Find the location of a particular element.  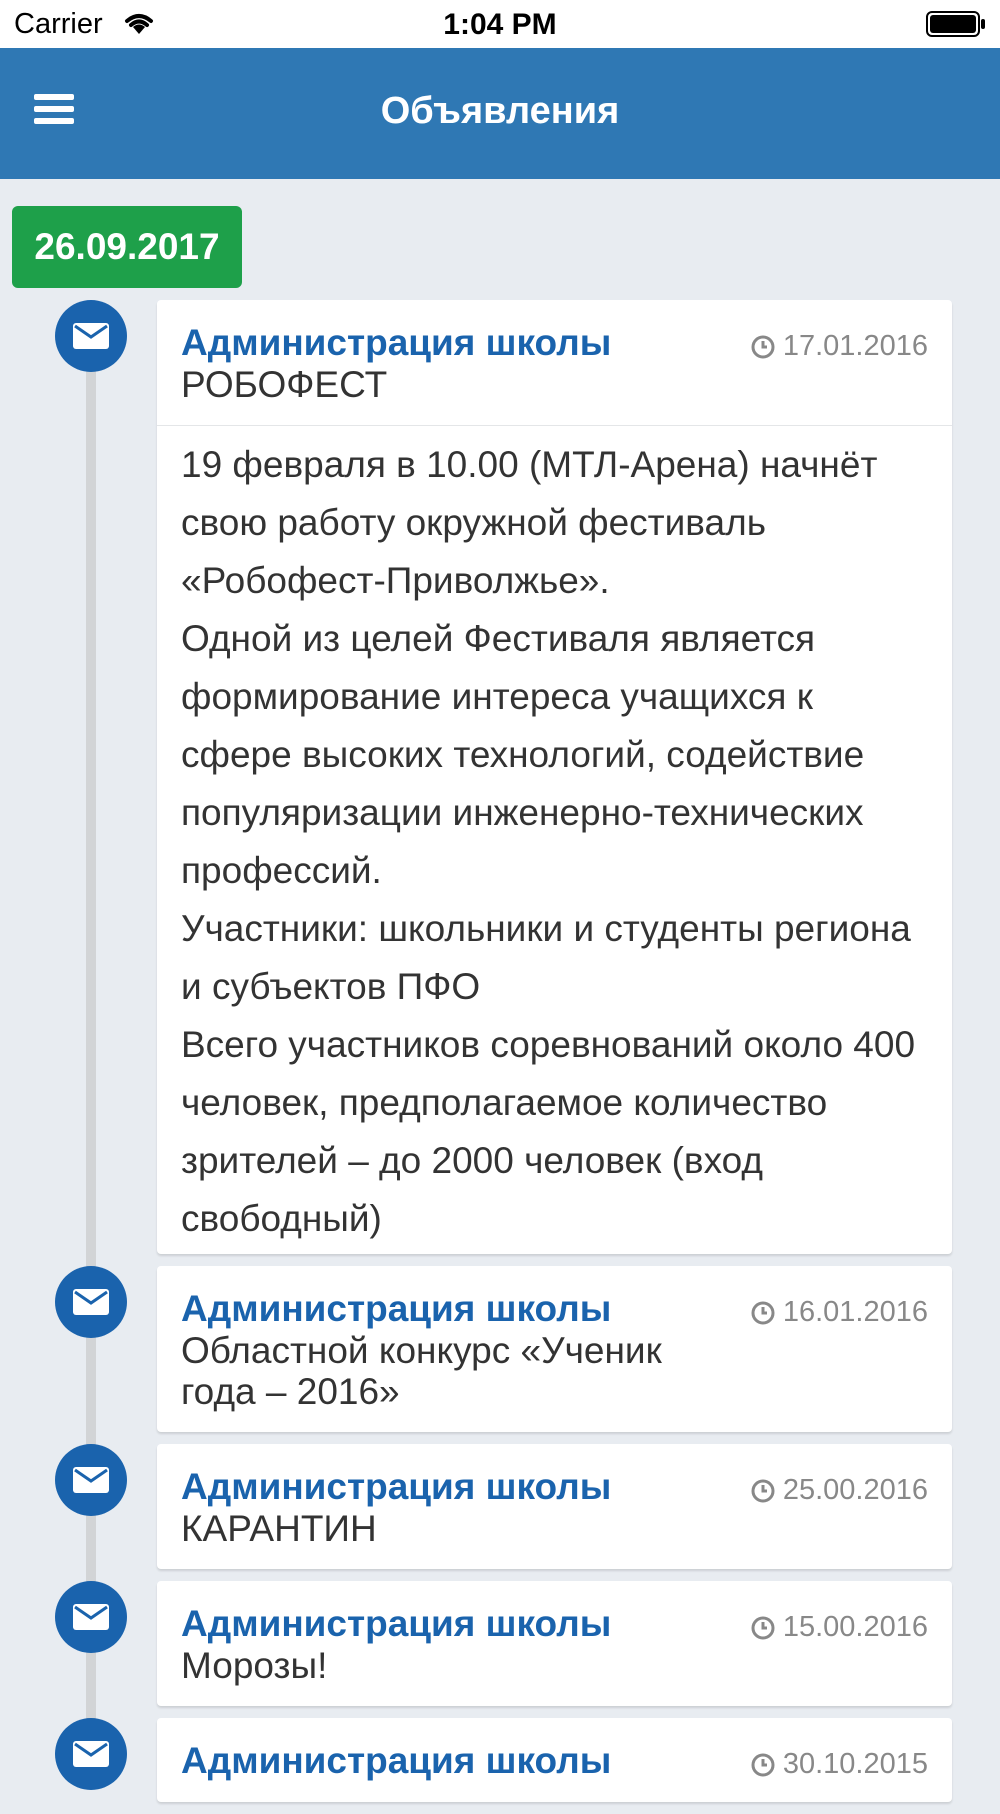

announcement-date: 30.10.2015 is located at coordinates (839, 1764).